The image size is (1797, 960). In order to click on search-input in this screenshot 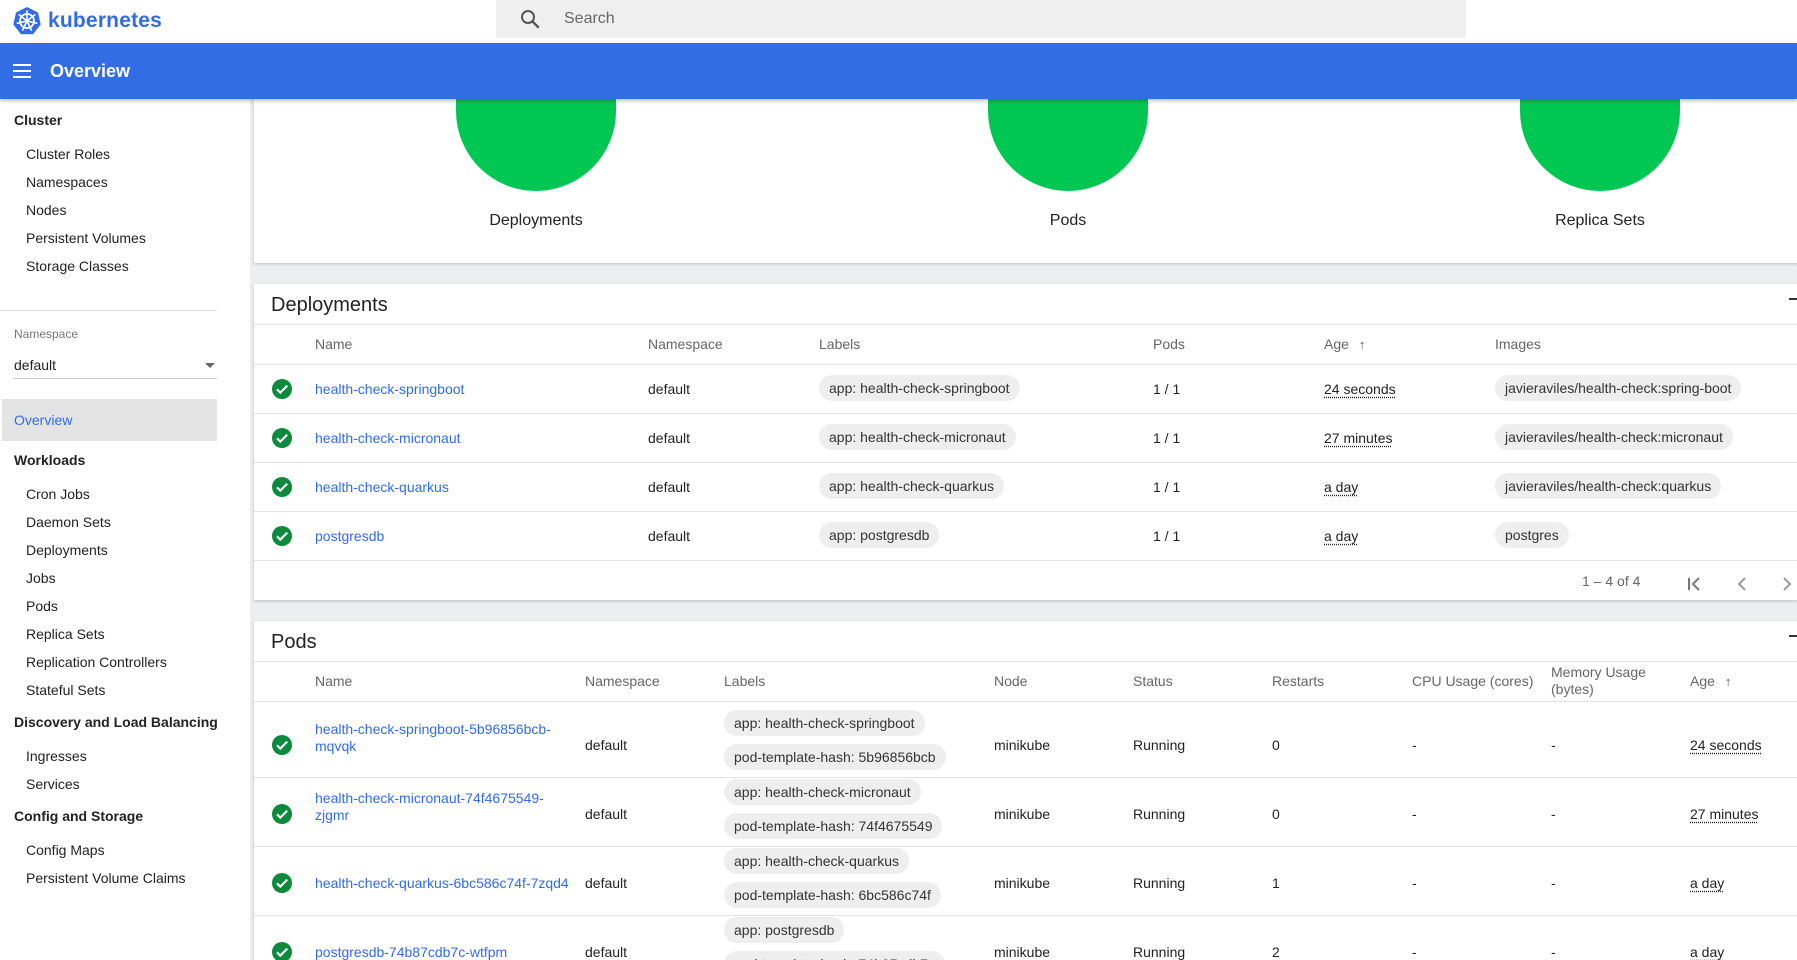, I will do `click(864, 19)`.